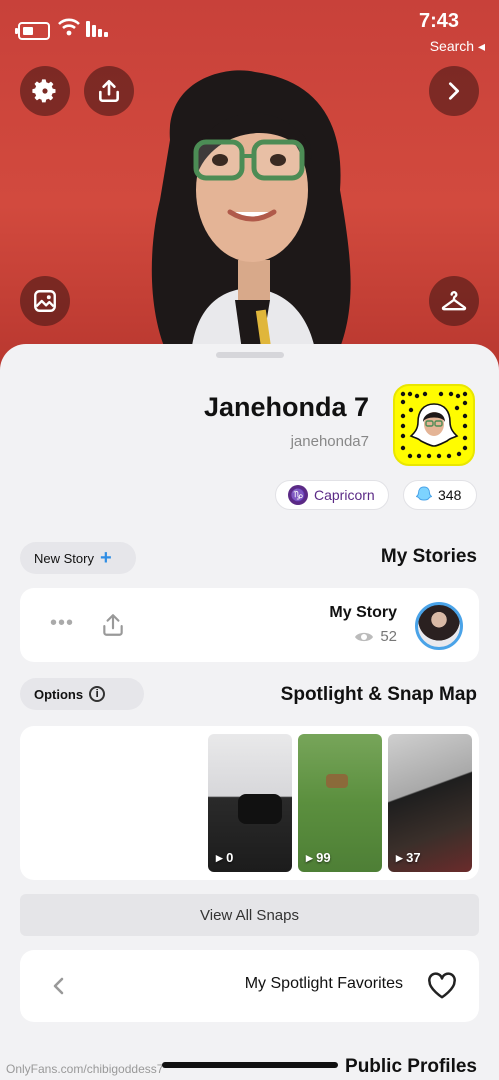 Image resolution: width=499 pixels, height=1080 pixels. Describe the element at coordinates (298, 495) in the screenshot. I see `zodiac-icon: ♑` at that location.